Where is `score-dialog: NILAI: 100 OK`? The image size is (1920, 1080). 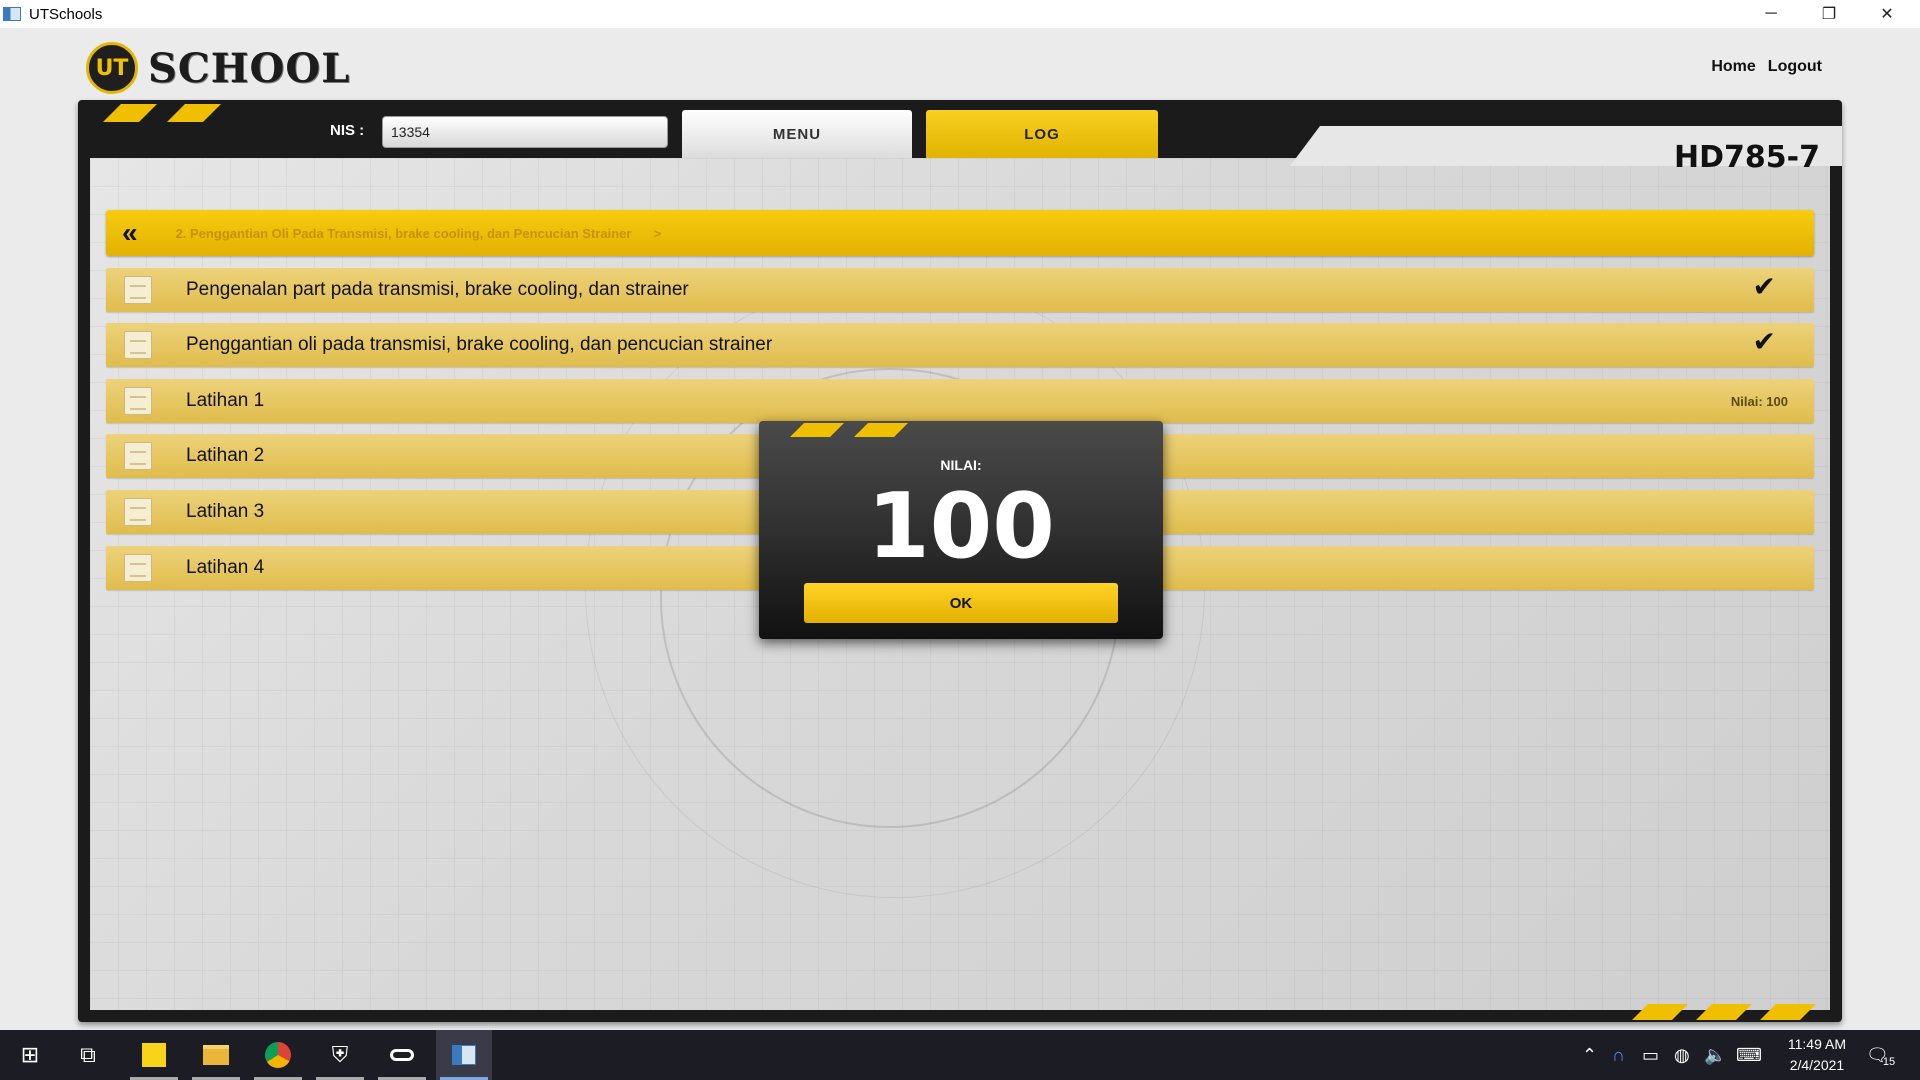
score-dialog: NILAI: 100 OK is located at coordinates (961, 530).